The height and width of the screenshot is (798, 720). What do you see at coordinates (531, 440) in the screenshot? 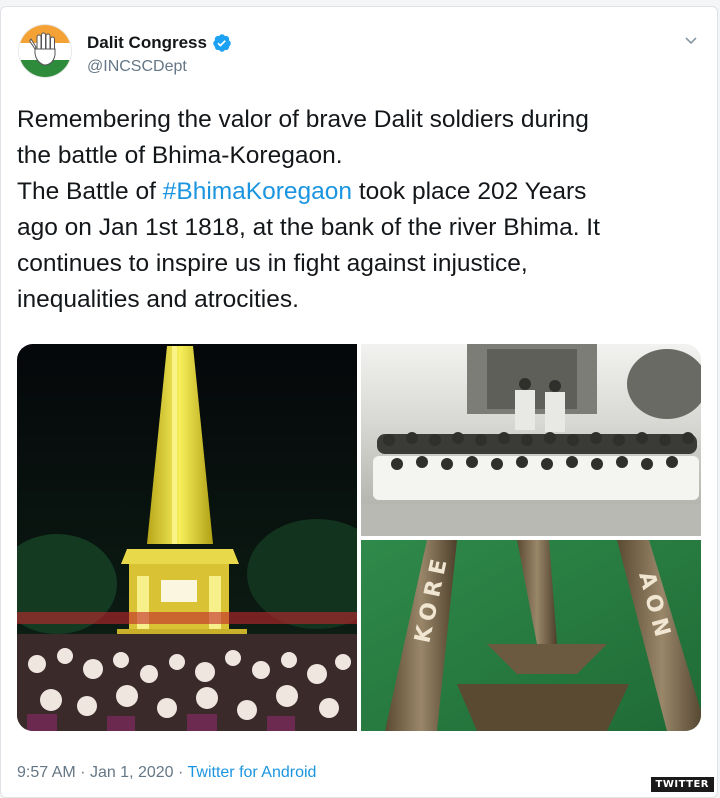
I see `media-image-group-photo` at bounding box center [531, 440].